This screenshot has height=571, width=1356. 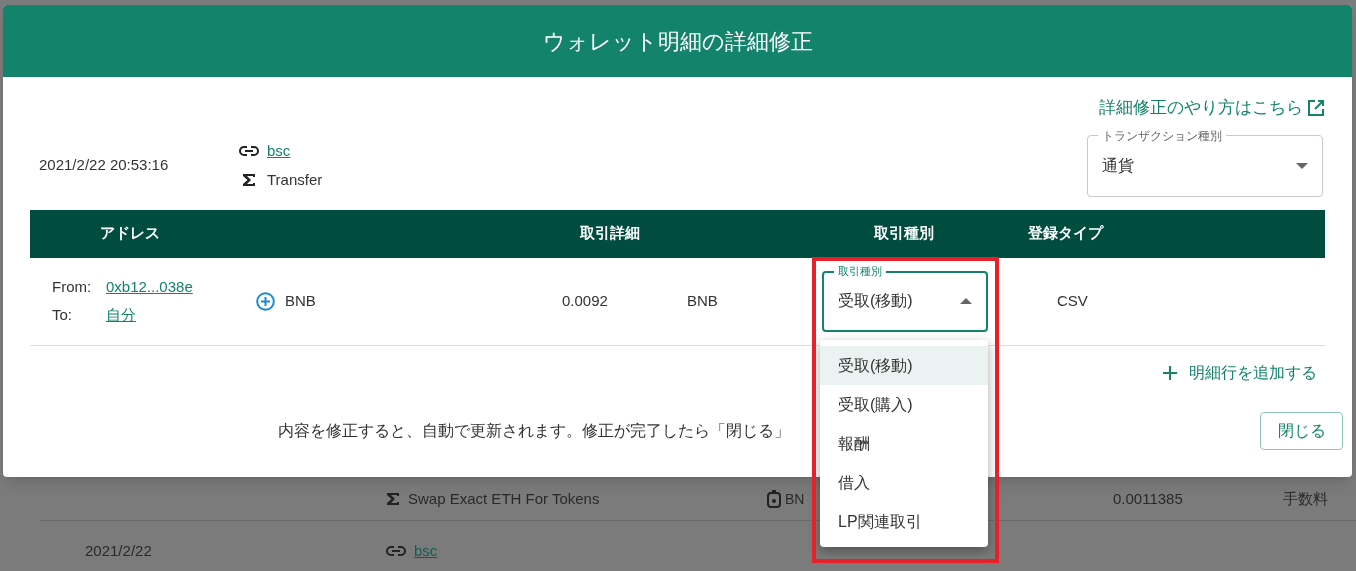 I want to click on method-text: Swap Exact ETH For Tokens, so click(x=504, y=498).